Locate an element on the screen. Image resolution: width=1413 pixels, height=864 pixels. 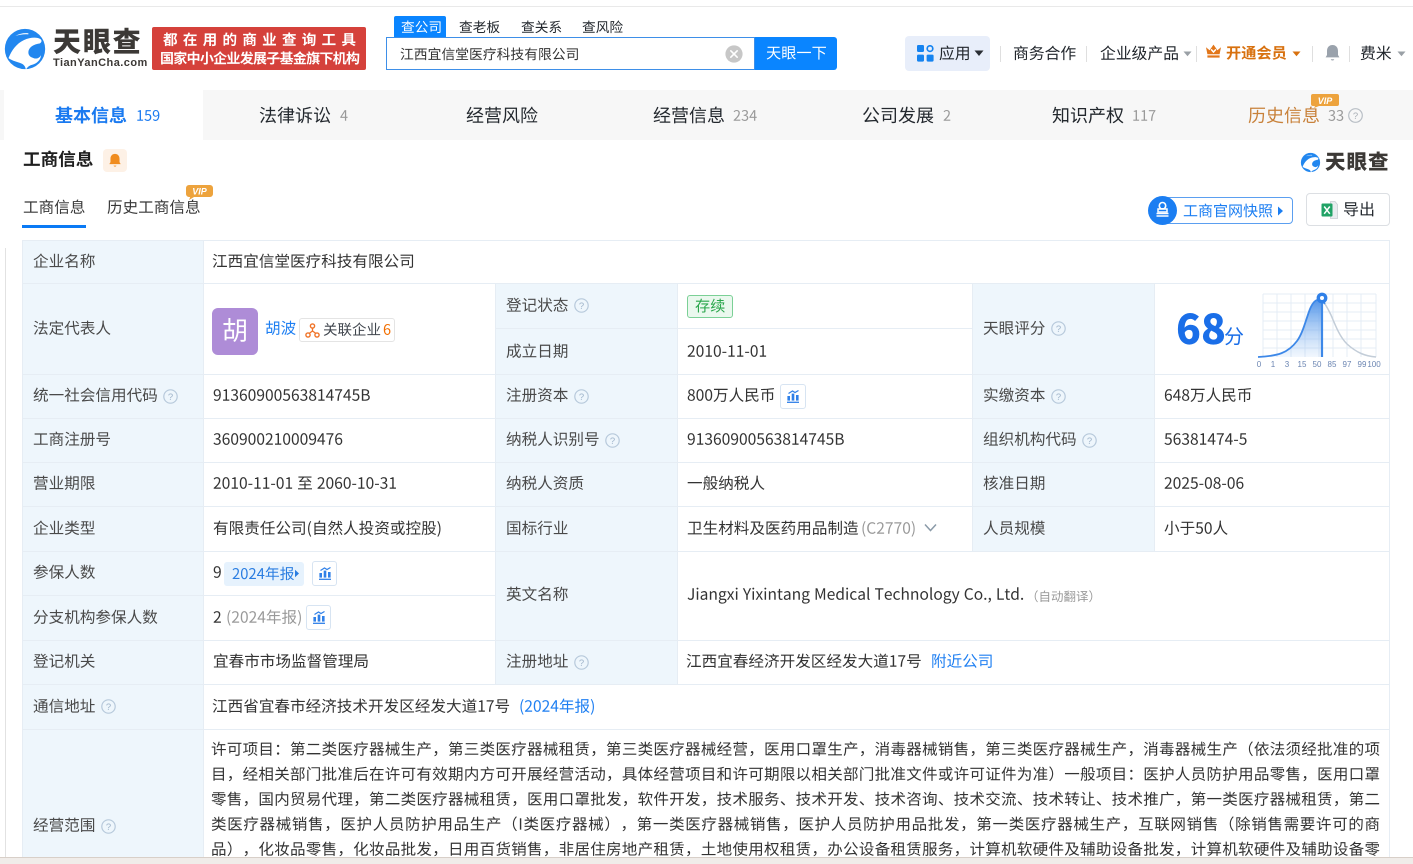
svg-text: 50 is located at coordinates (1317, 364).